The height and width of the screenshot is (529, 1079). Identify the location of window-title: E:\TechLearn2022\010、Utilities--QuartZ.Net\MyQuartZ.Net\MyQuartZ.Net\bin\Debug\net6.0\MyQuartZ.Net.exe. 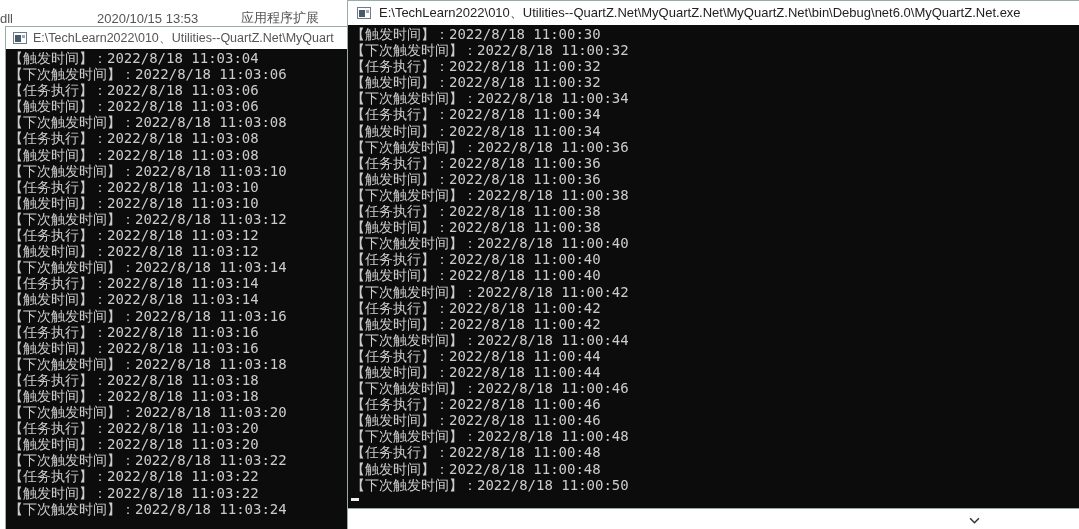
(700, 13).